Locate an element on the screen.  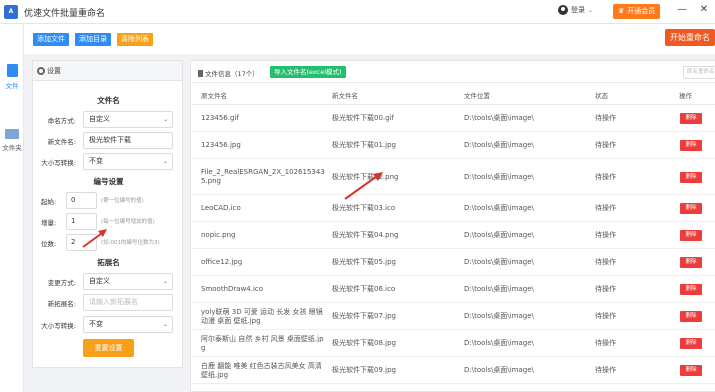
start-label: 起始: is located at coordinates (49, 202).